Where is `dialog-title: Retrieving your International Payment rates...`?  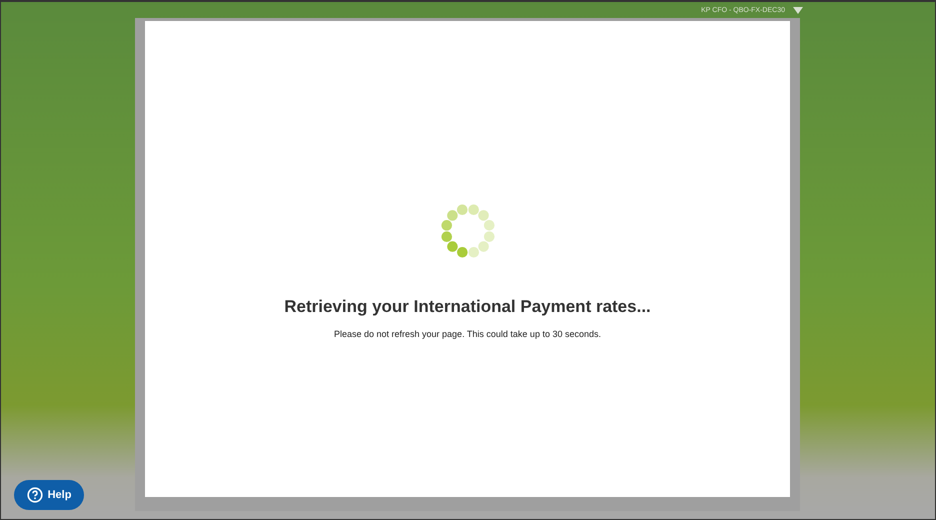 dialog-title: Retrieving your International Payment rates... is located at coordinates (467, 307).